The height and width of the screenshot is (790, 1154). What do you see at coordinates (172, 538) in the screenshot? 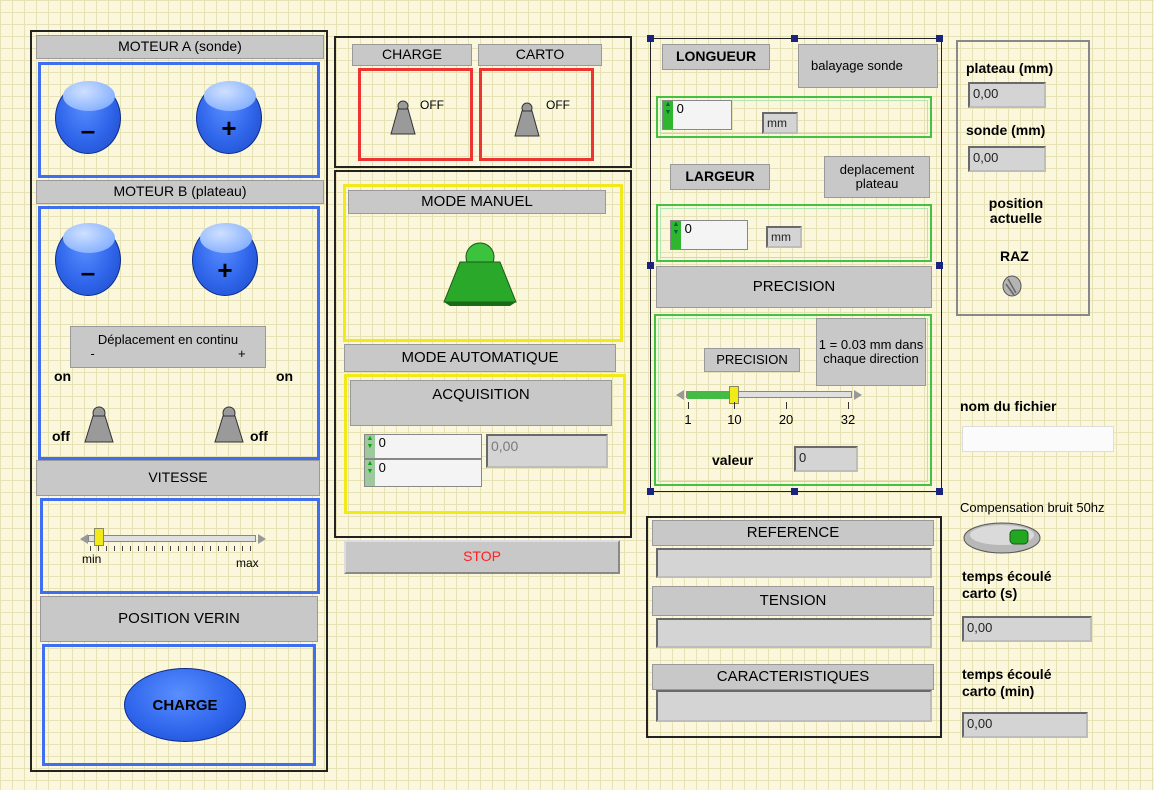
I see `slider-track` at bounding box center [172, 538].